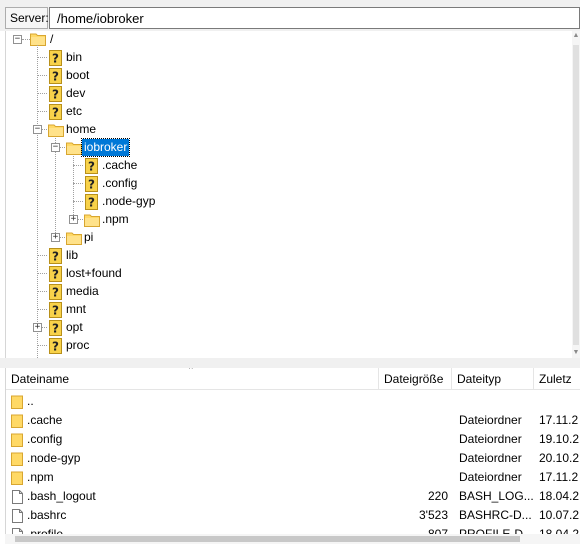 This screenshot has width=580, height=544. I want to click on file-name: .bash_logout, so click(197, 496).